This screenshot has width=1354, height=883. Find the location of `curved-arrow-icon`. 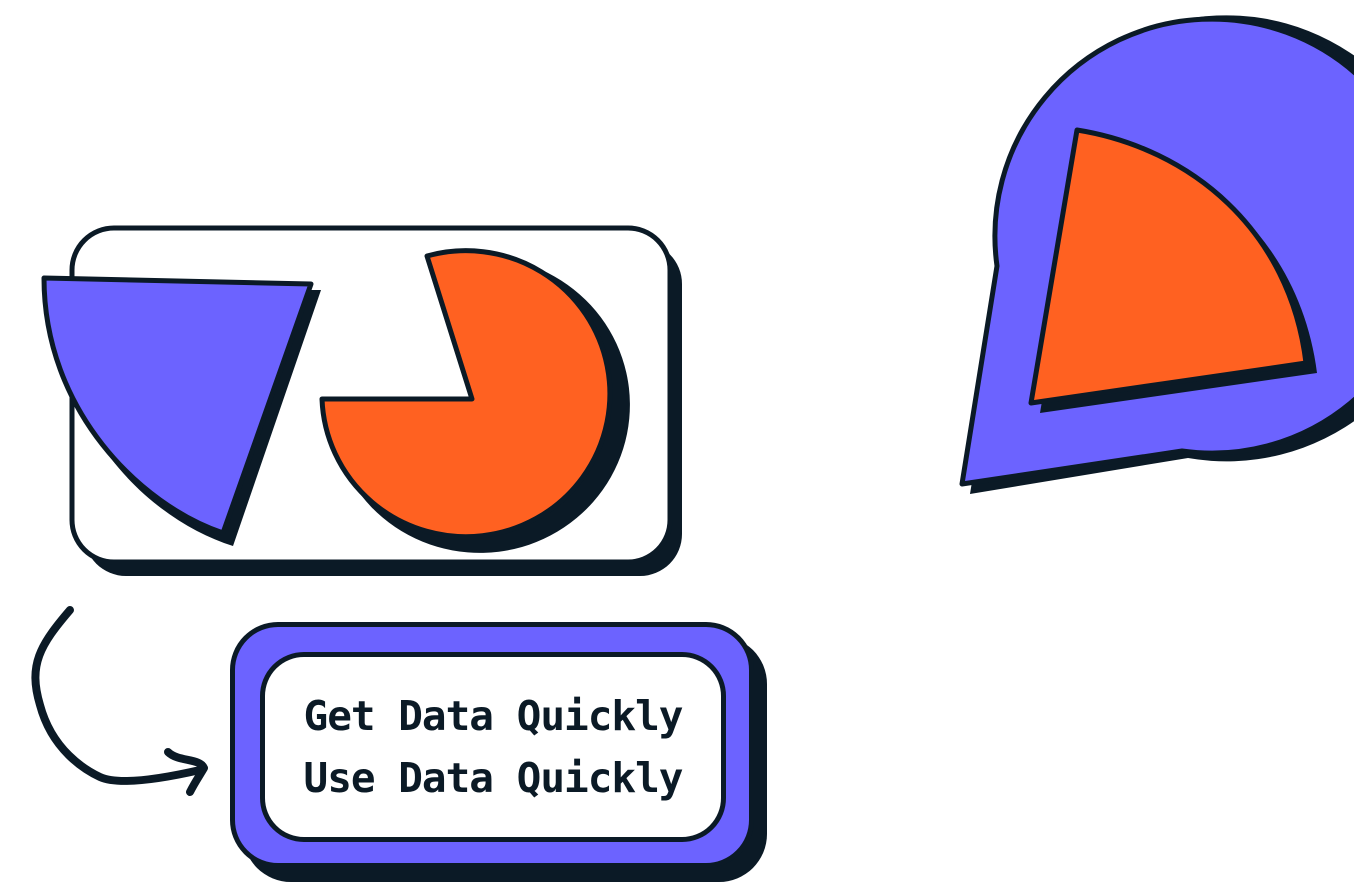

curved-arrow-icon is located at coordinates (119, 701).